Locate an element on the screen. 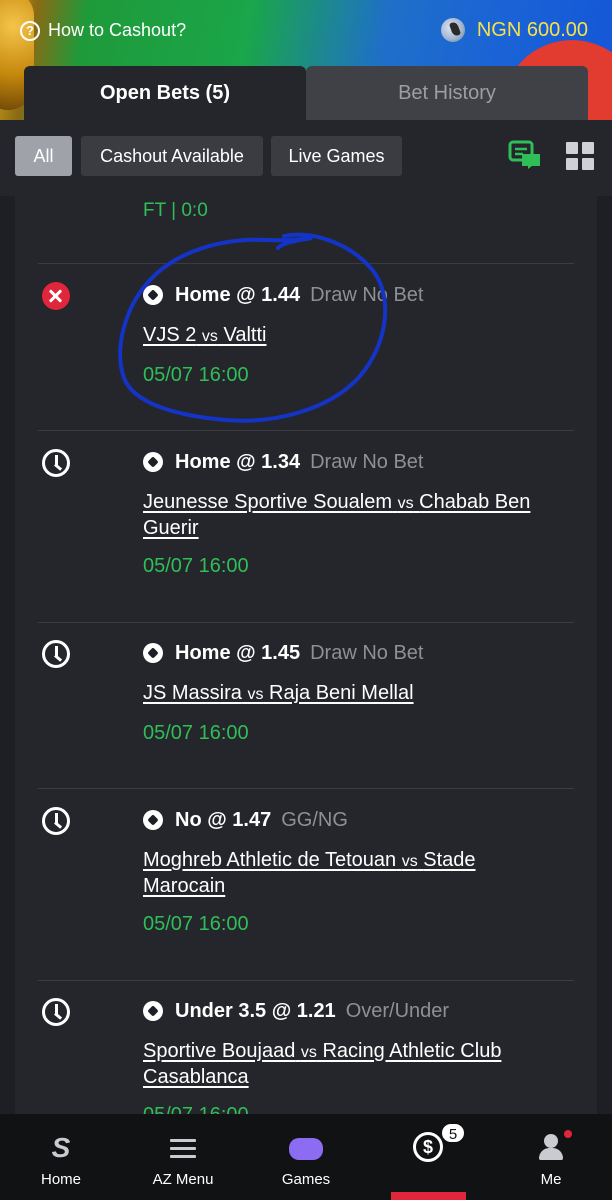 The height and width of the screenshot is (1200, 612). bet-pick: Under 3.5 @ 1.21 is located at coordinates (255, 1010).